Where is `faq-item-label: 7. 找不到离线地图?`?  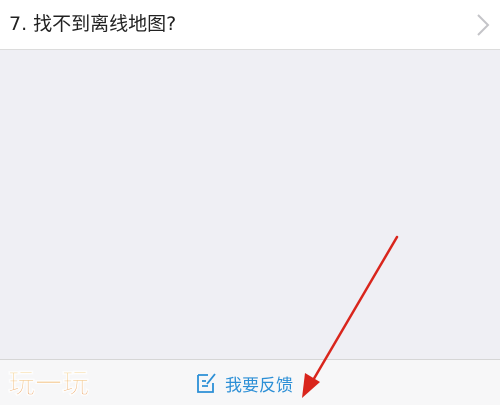 faq-item-label: 7. 找不到离线地图? is located at coordinates (93, 24).